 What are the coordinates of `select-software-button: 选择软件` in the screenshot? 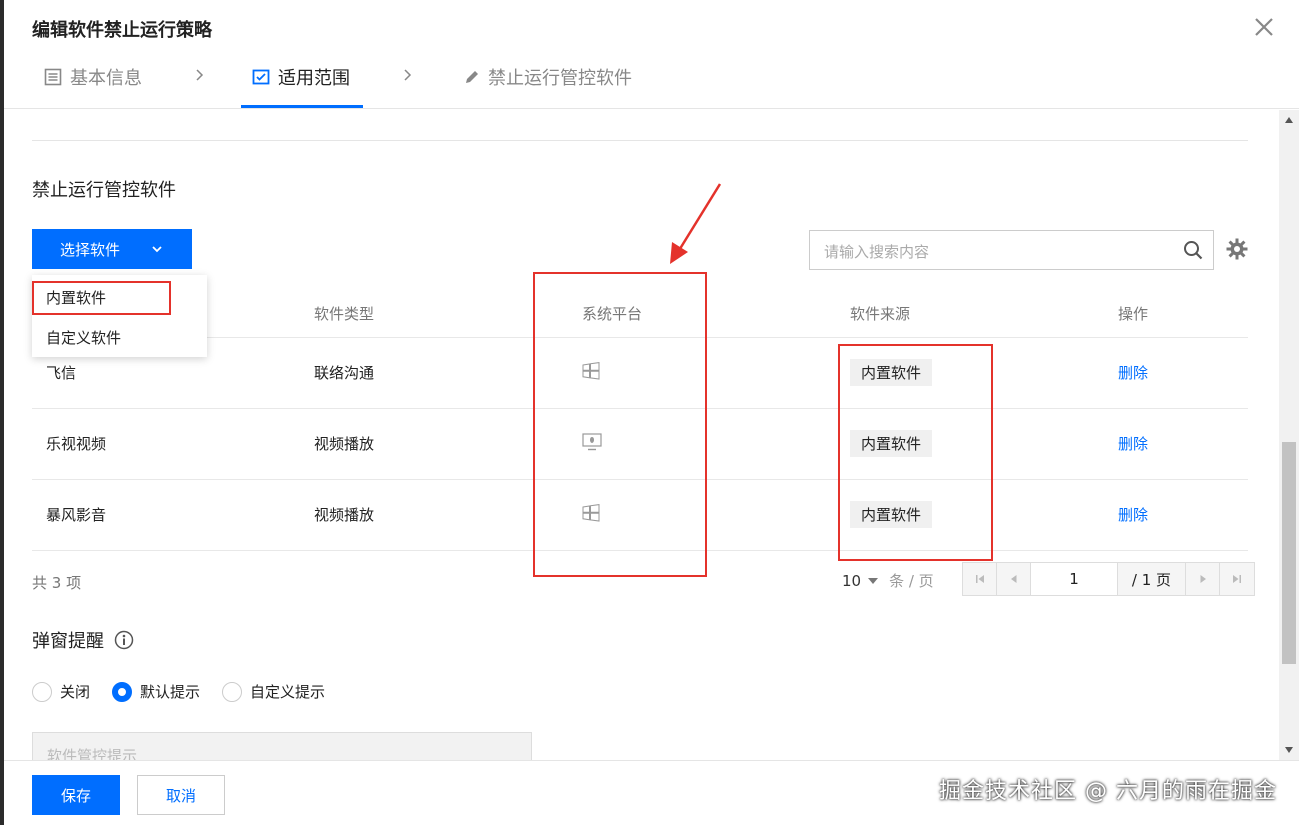 It's located at (112, 249).